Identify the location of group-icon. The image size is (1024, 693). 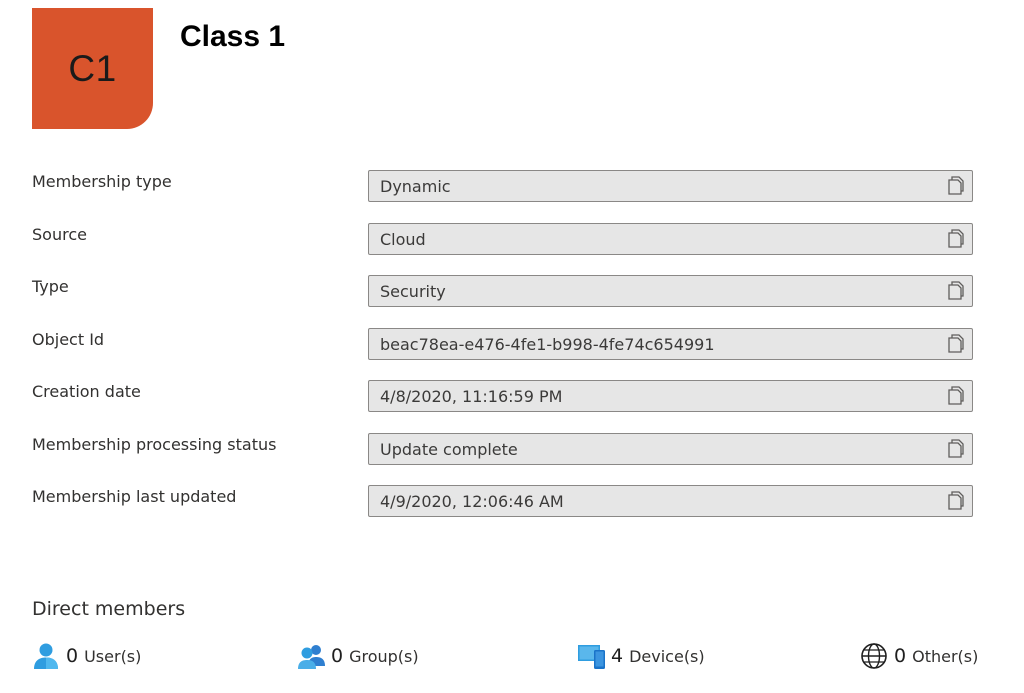
(311, 657).